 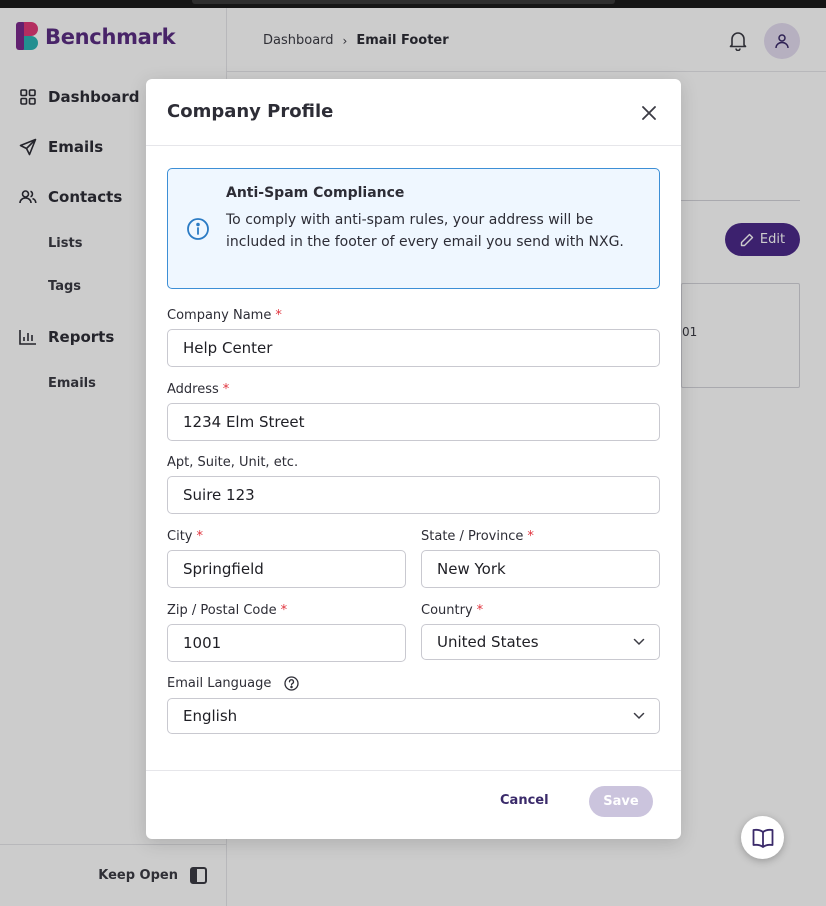 I want to click on state-label-text: State / Province, so click(x=472, y=536).